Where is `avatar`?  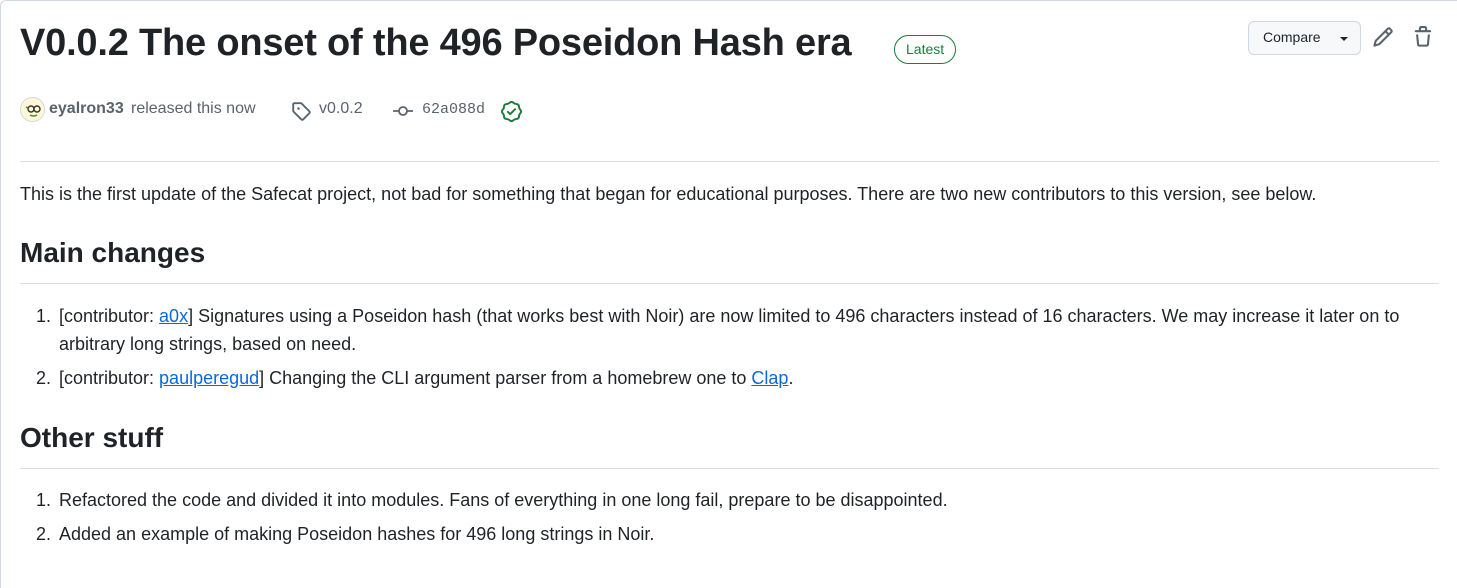 avatar is located at coordinates (32, 109).